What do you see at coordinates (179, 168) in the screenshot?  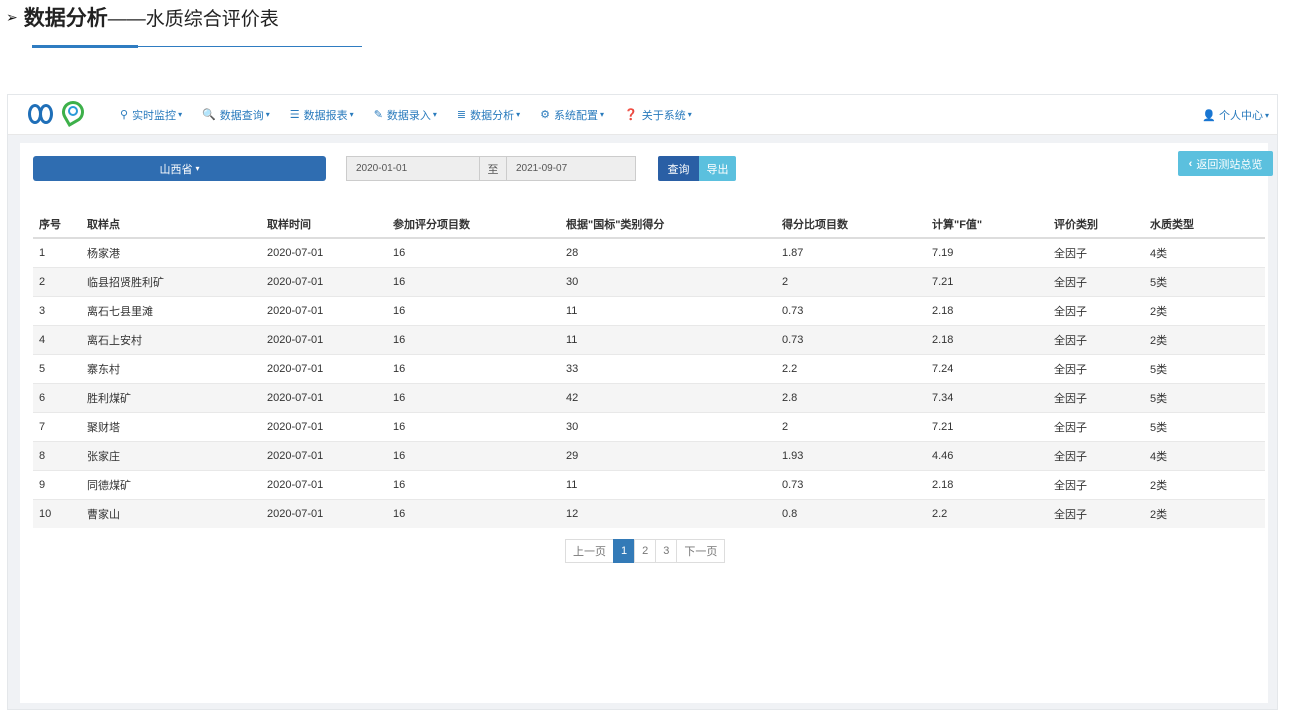 I see `province-dropdown: 山西省 ▾` at bounding box center [179, 168].